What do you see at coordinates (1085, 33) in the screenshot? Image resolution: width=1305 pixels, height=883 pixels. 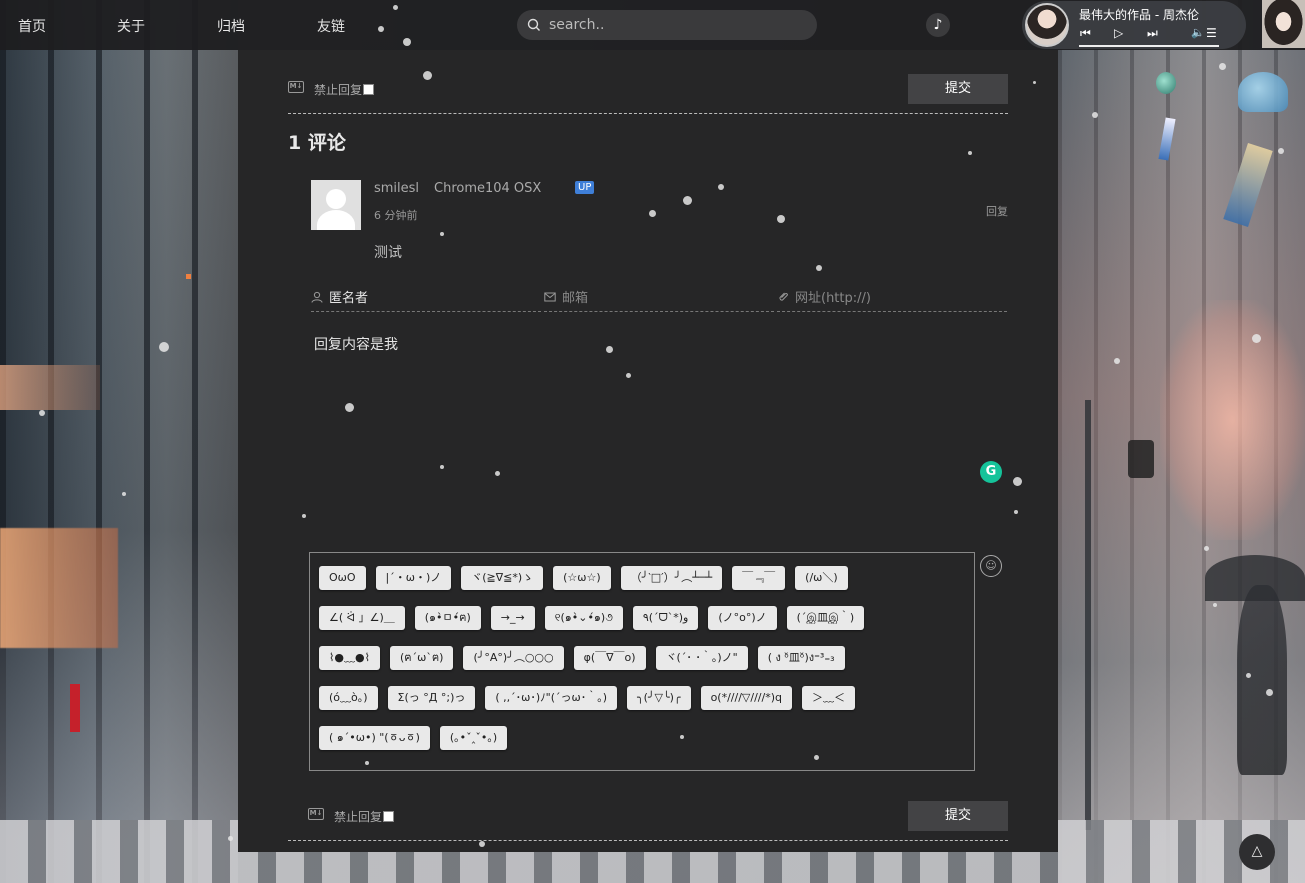 I see `previous-icon: ⏮` at bounding box center [1085, 33].